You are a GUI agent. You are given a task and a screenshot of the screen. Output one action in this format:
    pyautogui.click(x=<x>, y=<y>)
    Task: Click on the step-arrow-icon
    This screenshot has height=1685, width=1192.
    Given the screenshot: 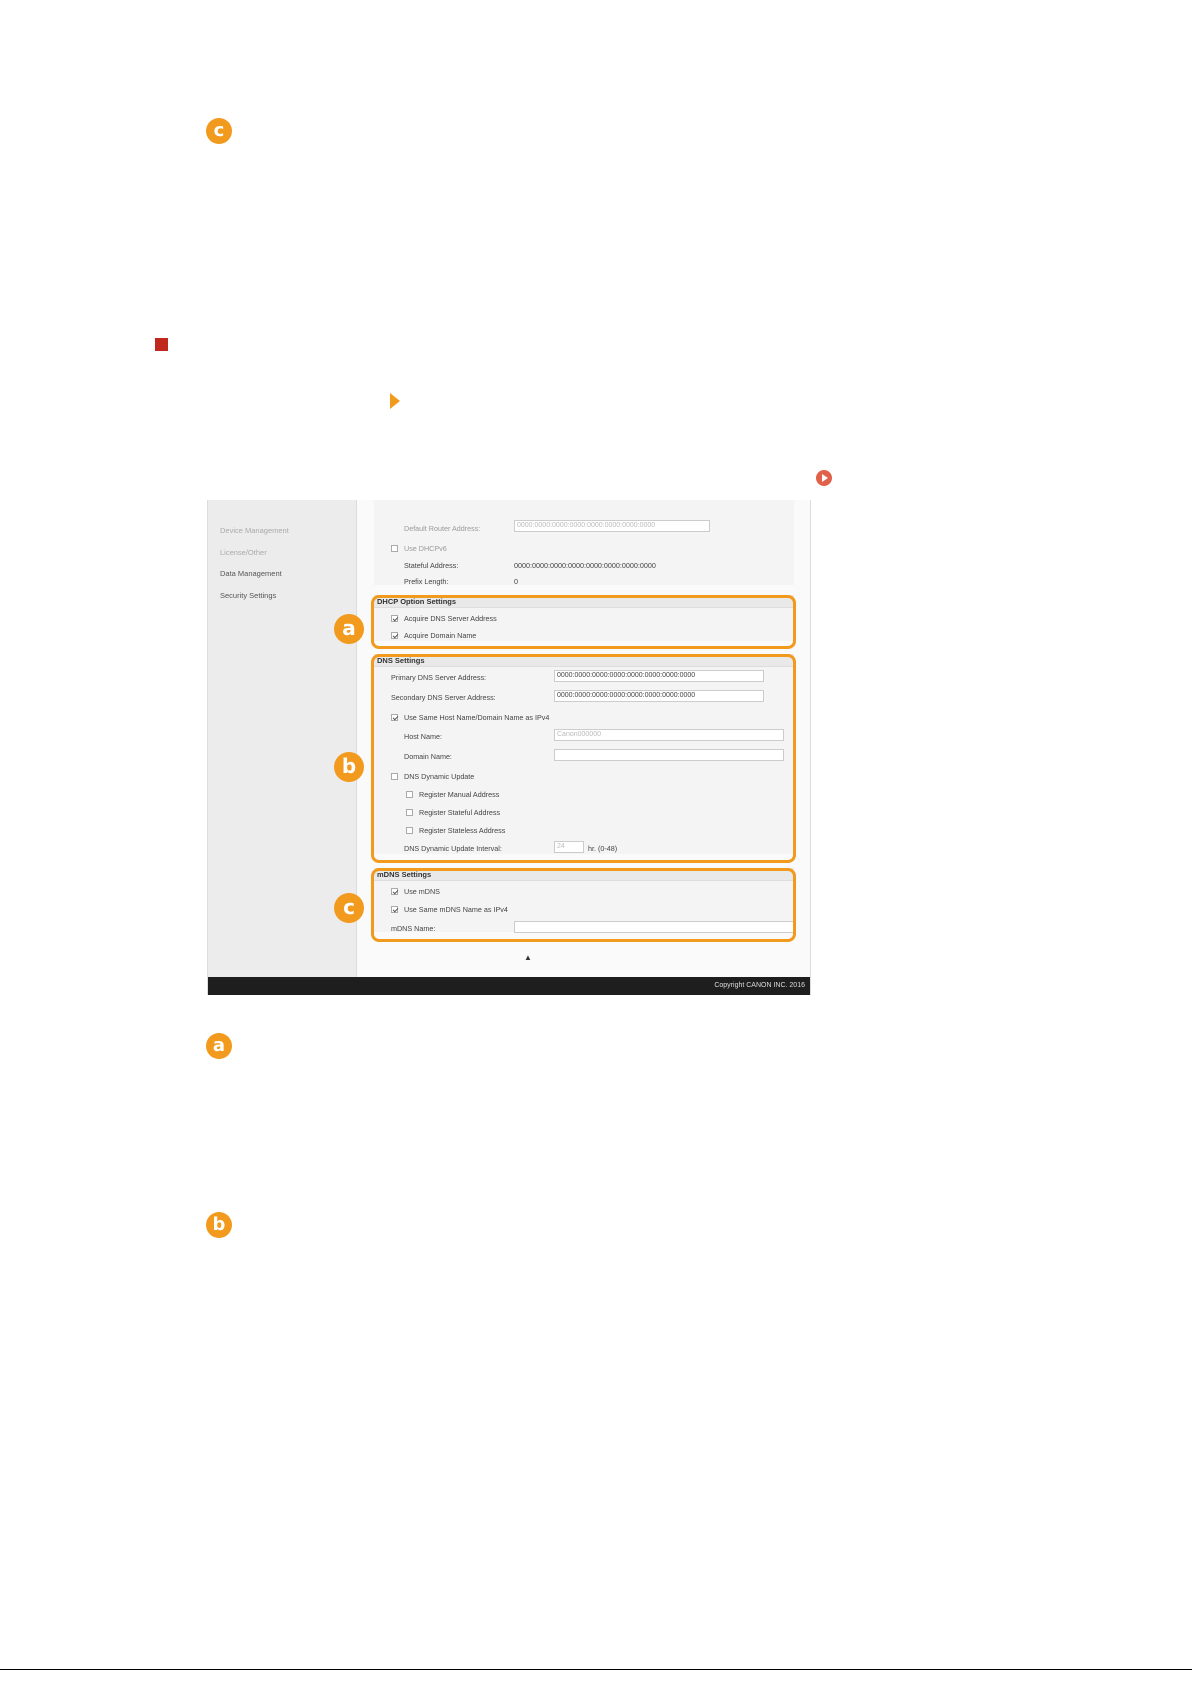 What is the action you would take?
    pyautogui.click(x=395, y=401)
    